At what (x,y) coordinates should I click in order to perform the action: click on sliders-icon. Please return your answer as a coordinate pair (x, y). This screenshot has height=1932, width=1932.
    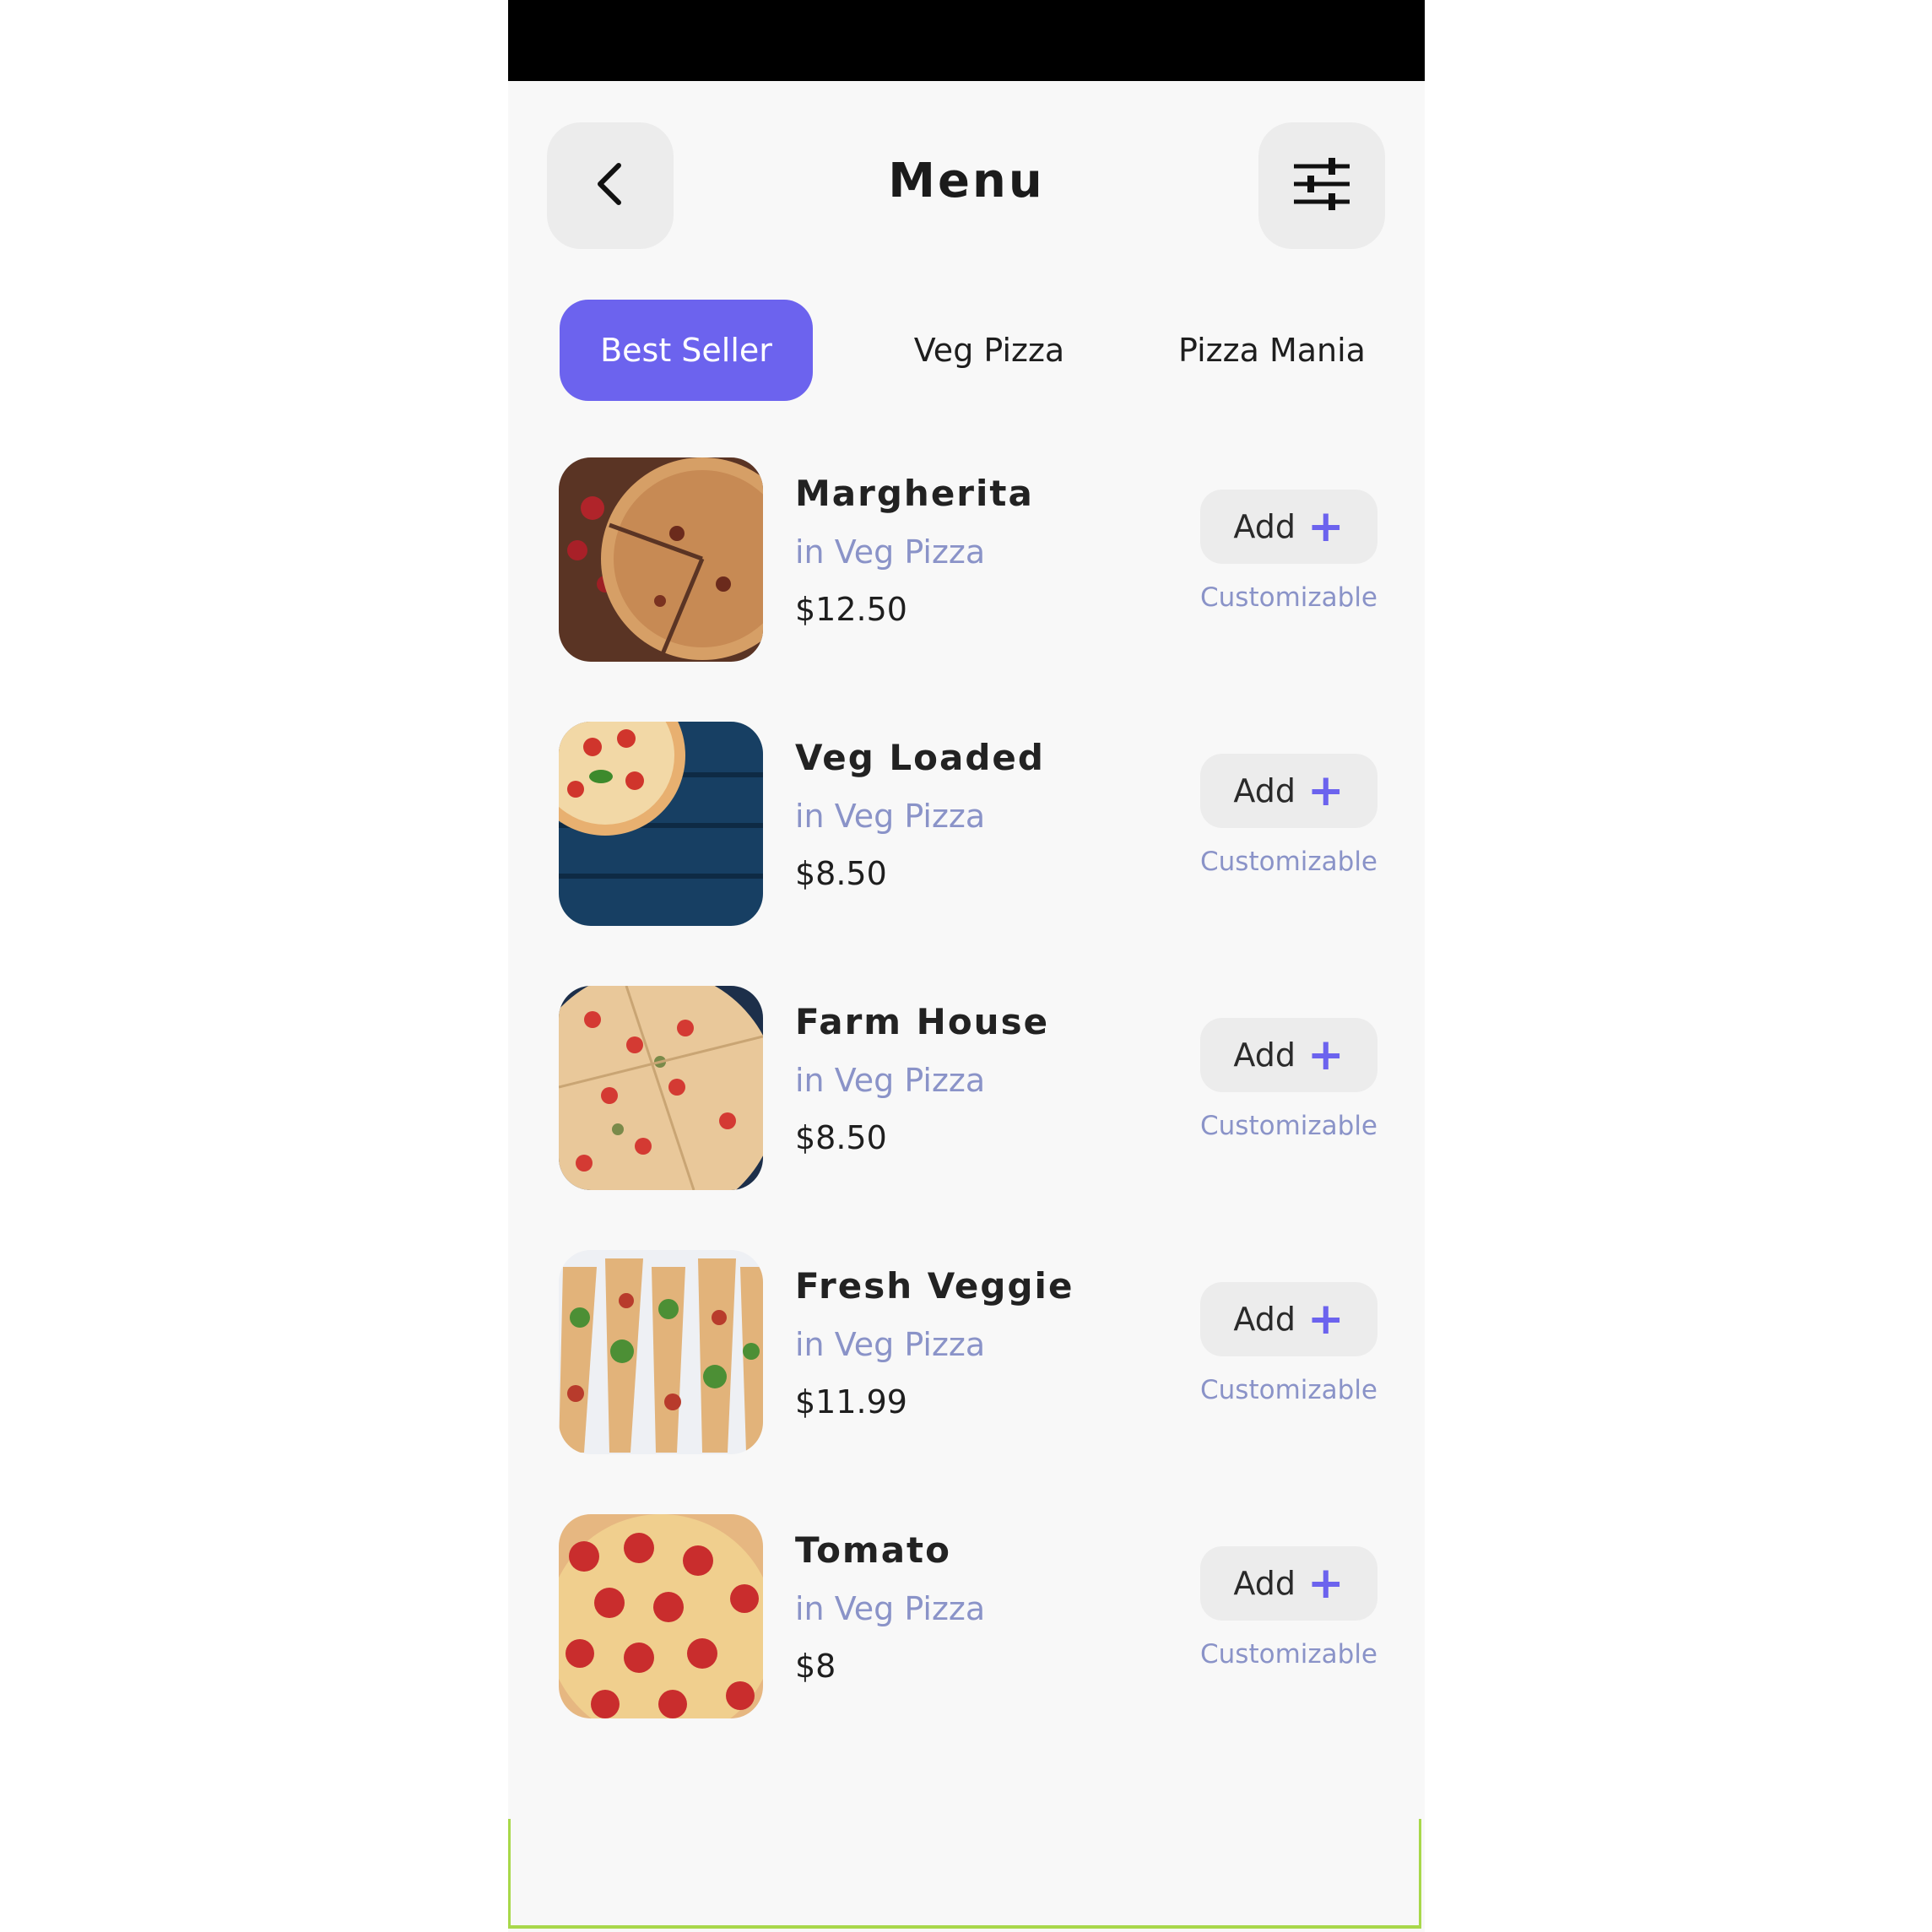
    Looking at the image, I should click on (1321, 185).